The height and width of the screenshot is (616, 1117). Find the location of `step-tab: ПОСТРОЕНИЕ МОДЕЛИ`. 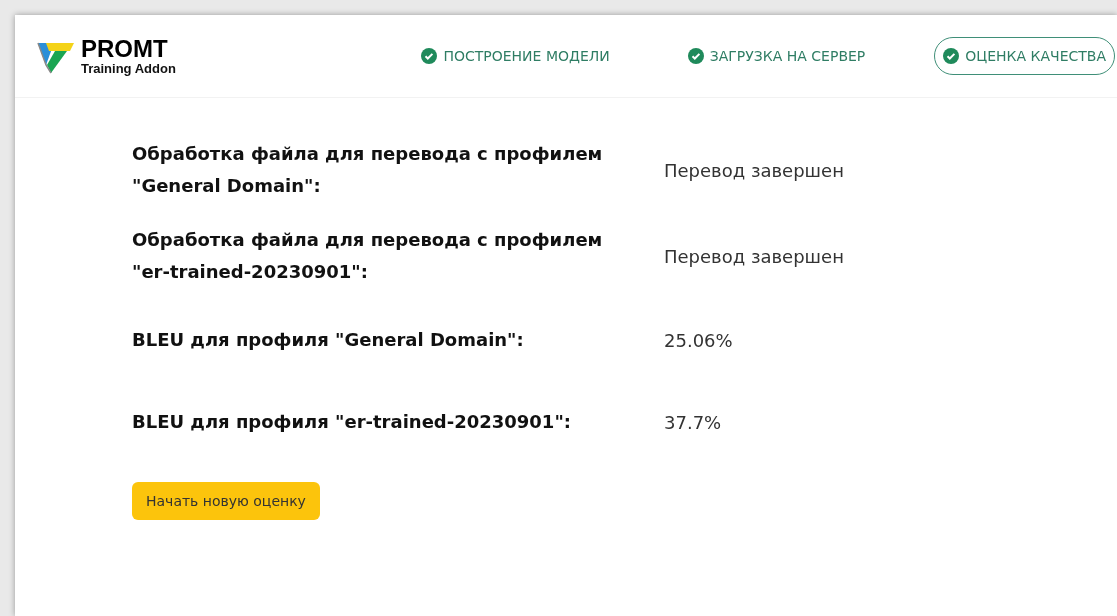

step-tab: ПОСТРОЕНИЕ МОДЕЛИ is located at coordinates (515, 56).